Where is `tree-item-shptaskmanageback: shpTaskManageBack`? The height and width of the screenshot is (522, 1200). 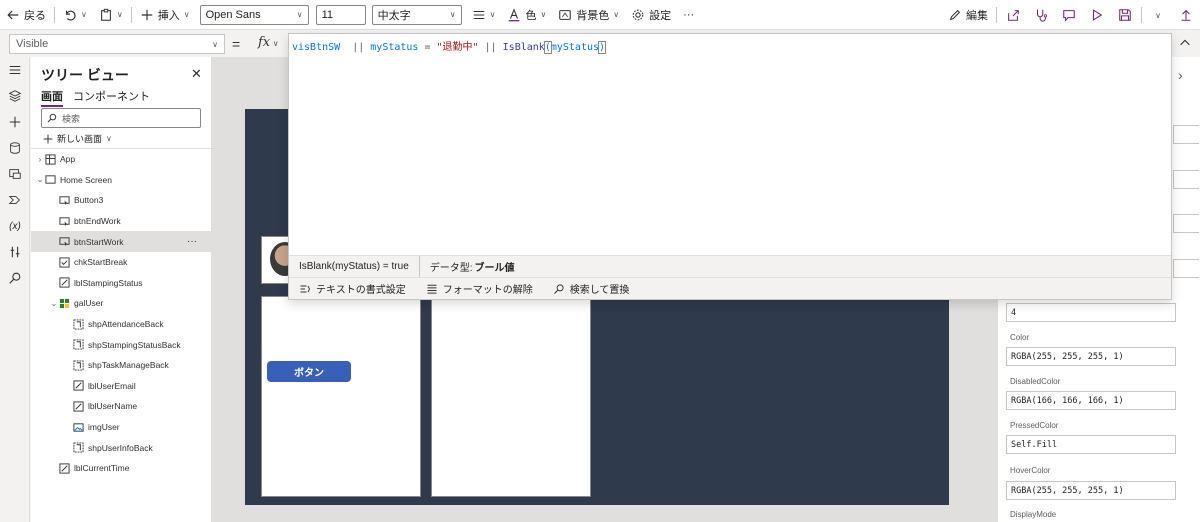
tree-item-shptaskmanageback: shpTaskManageBack is located at coordinates (121, 365).